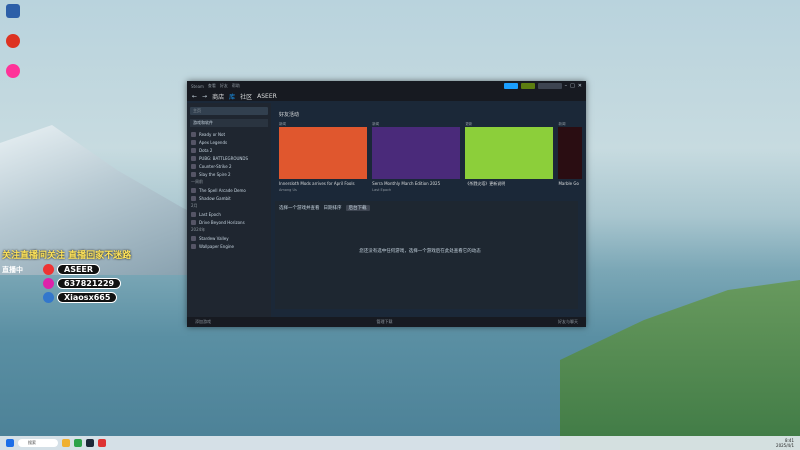 This screenshot has width=800, height=450. Describe the element at coordinates (194, 96) in the screenshot. I see `back-icon: ←` at that location.